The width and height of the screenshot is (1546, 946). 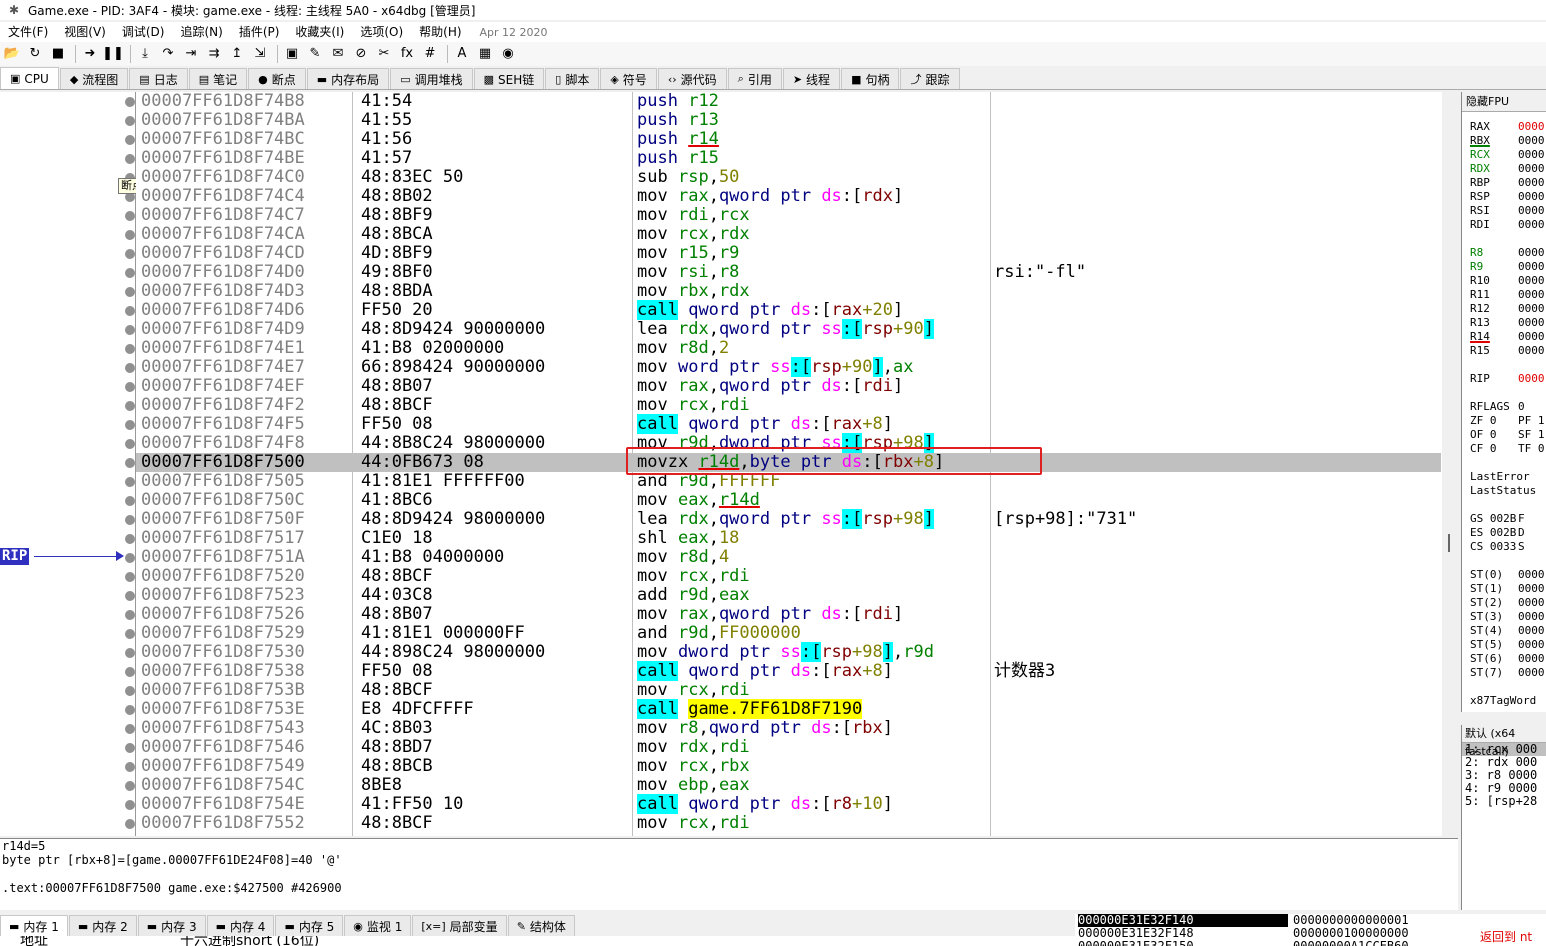 I want to click on register-row: ST(5) 0000, so click(x=1507, y=645).